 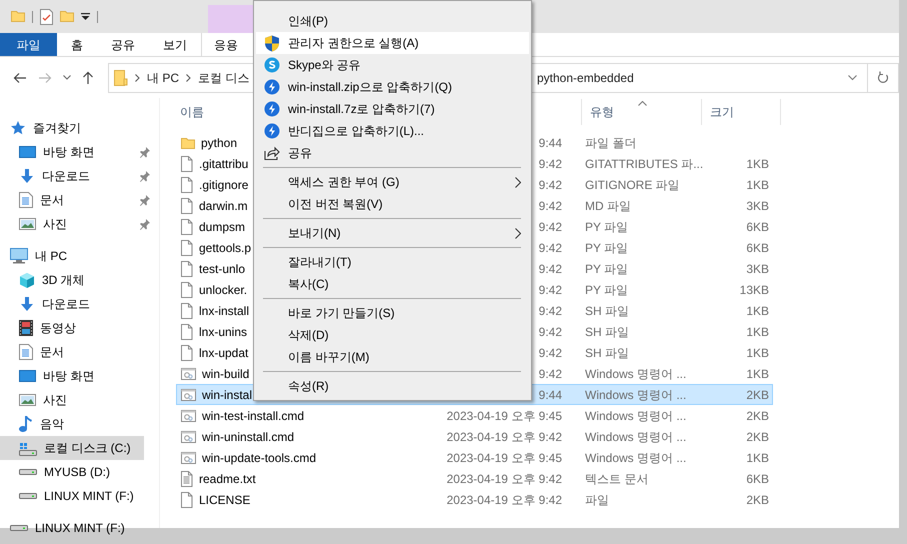 I want to click on nav-label: MYUSB (D:), so click(x=77, y=472).